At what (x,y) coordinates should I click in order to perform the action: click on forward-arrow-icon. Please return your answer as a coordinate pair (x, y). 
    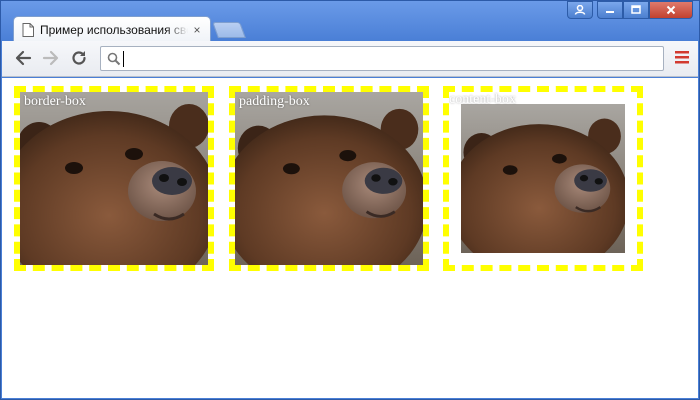
    Looking at the image, I should click on (51, 58).